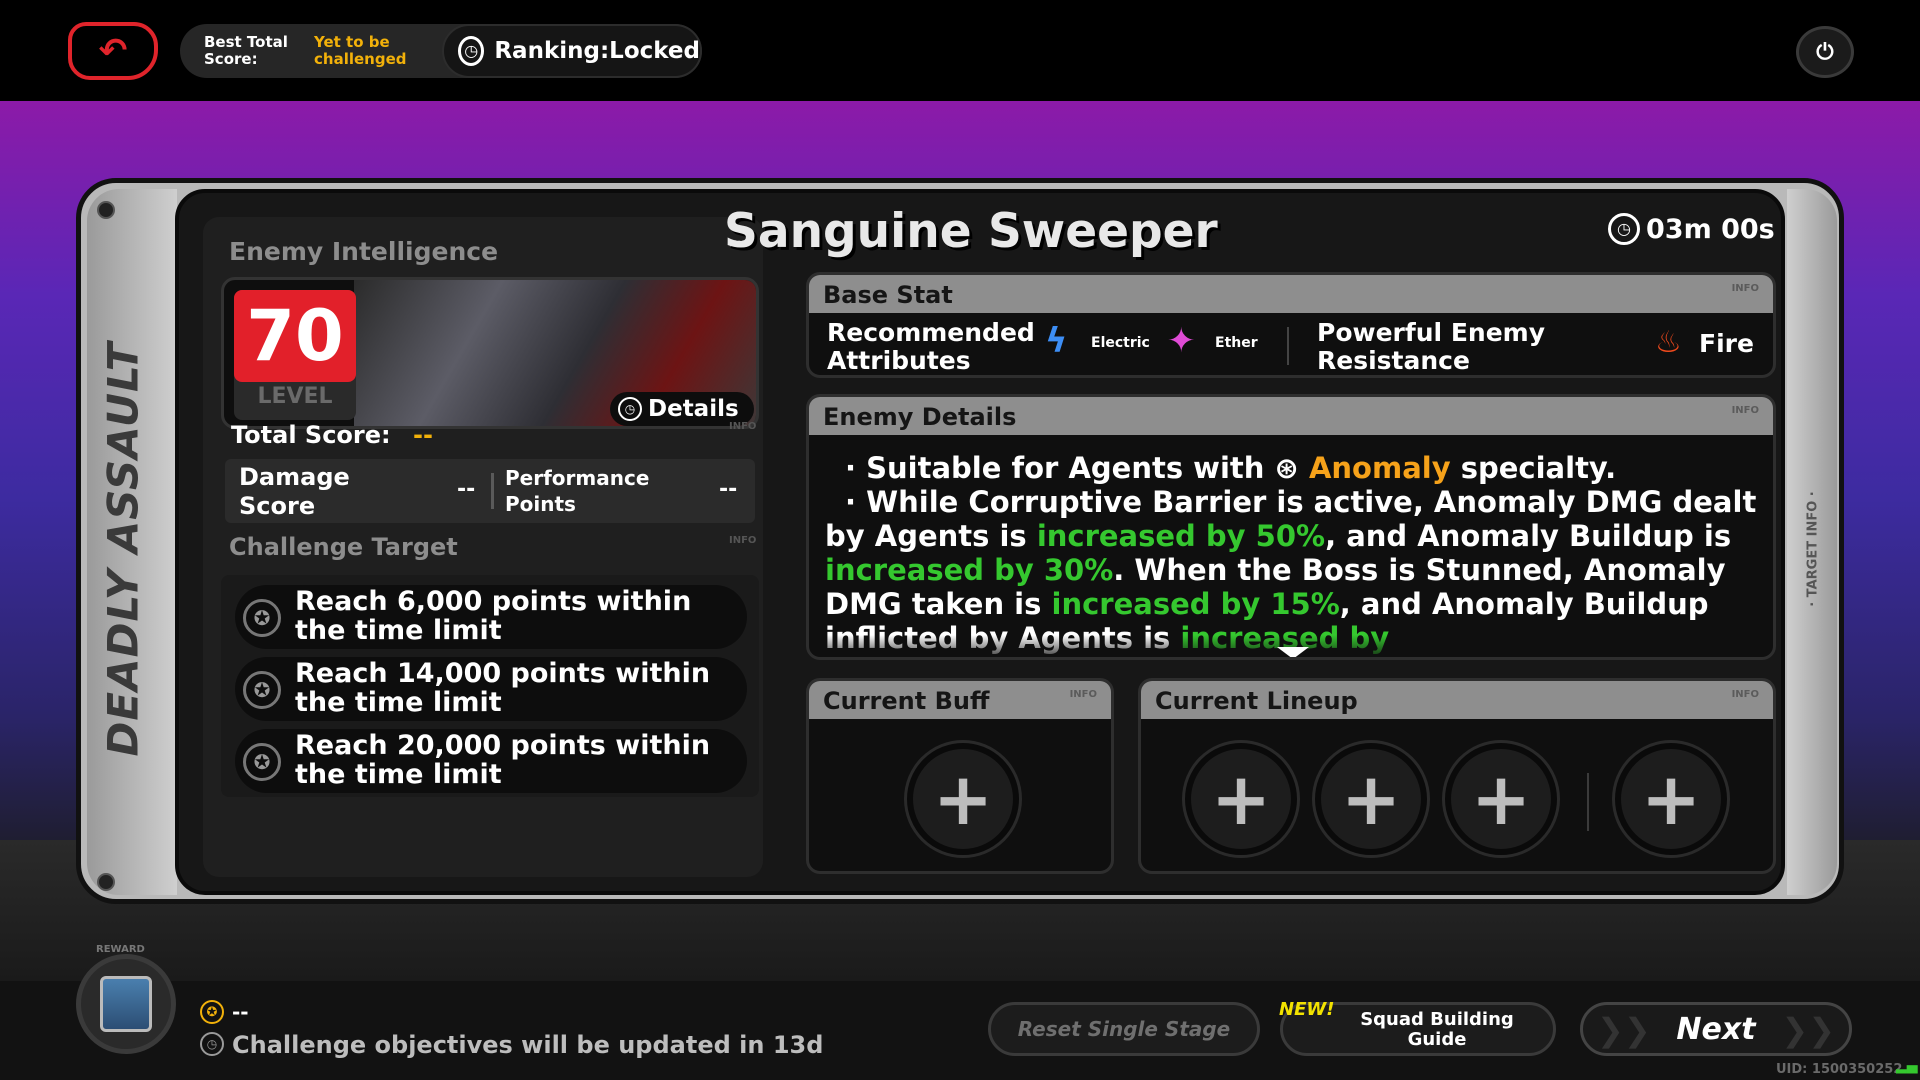  I want to click on add-agent-slot-2: +, so click(1371, 799).